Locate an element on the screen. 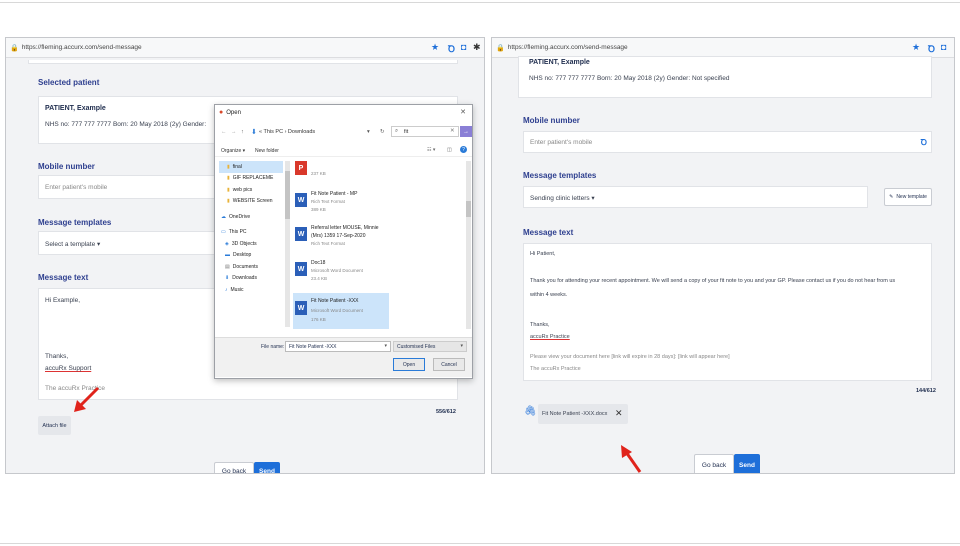  file-name: Referral letter MOUSE, Minnie is located at coordinates (345, 228).